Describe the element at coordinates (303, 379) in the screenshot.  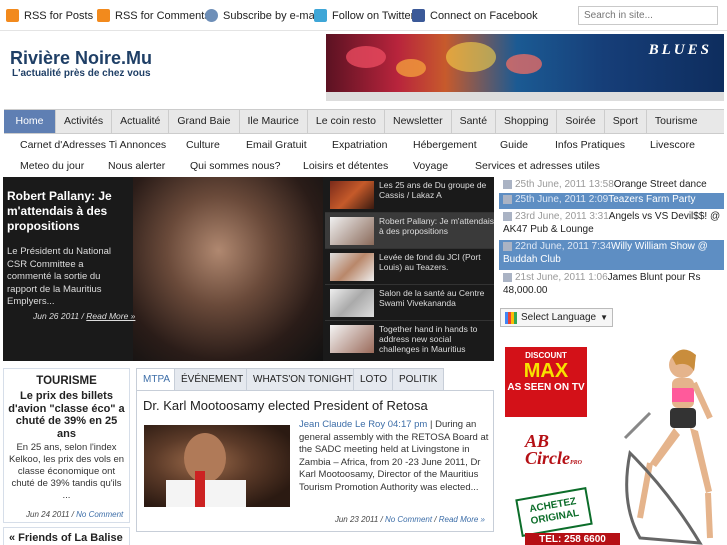
I see `tab-whats-on-tonight: WHATS'ON TONIGHT` at that location.